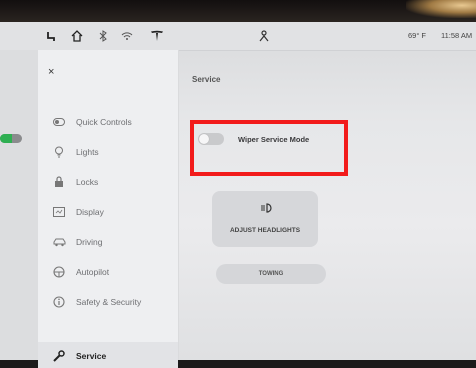 This screenshot has width=476, height=368. Describe the element at coordinates (93, 272) in the screenshot. I see `sidebar-item-label: Autopilot` at that location.